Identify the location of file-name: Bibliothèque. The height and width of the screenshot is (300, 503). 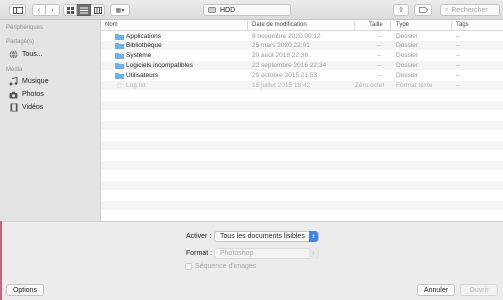
(144, 45).